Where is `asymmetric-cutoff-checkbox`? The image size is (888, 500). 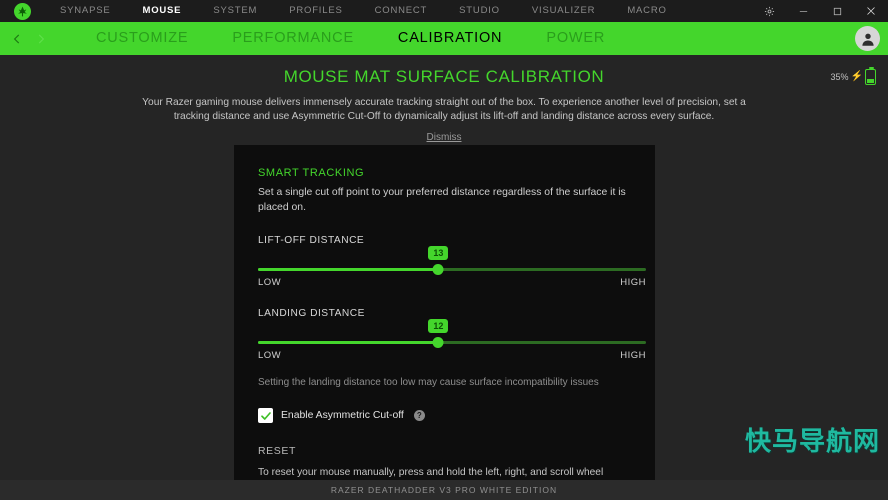
asymmetric-cutoff-checkbox is located at coordinates (265, 415).